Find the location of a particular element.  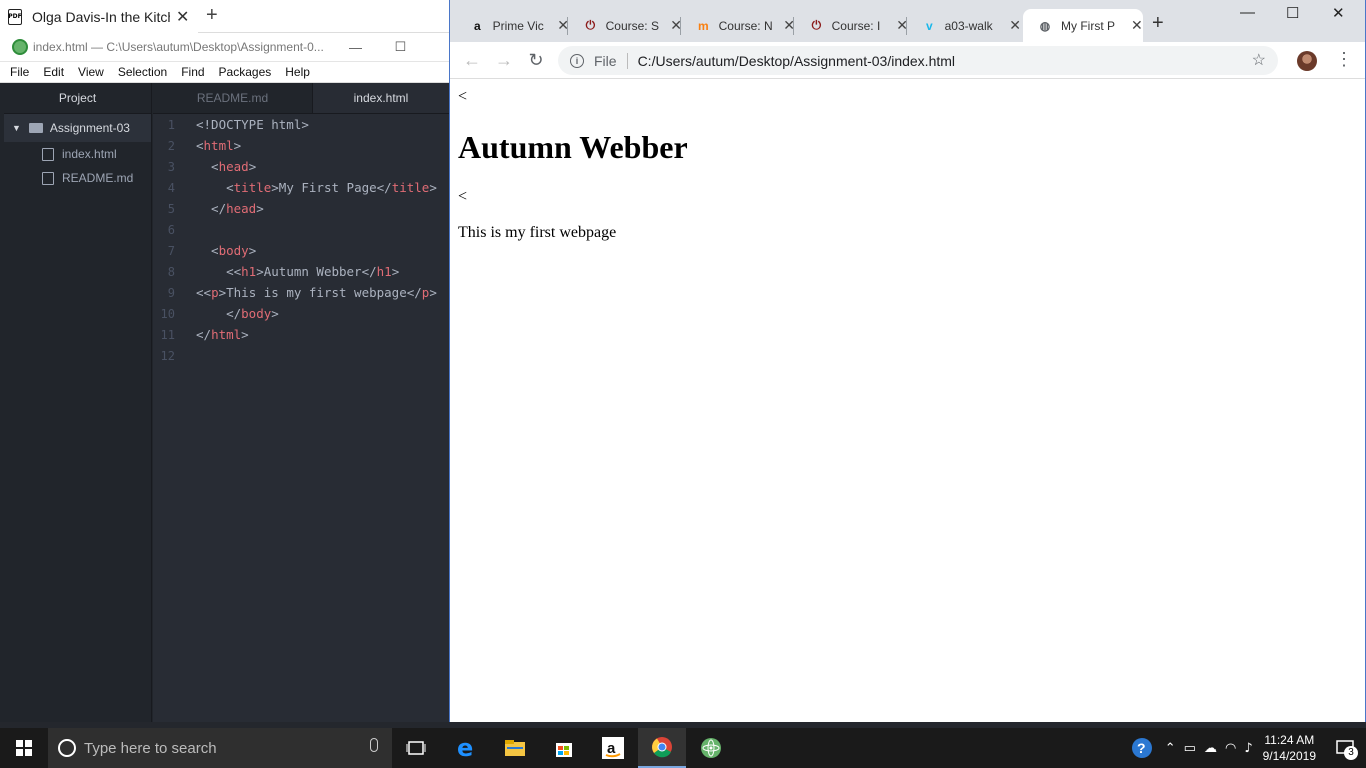

code-line: 8 <<h1>Autumn Webber</h1> is located at coordinates (301, 271).